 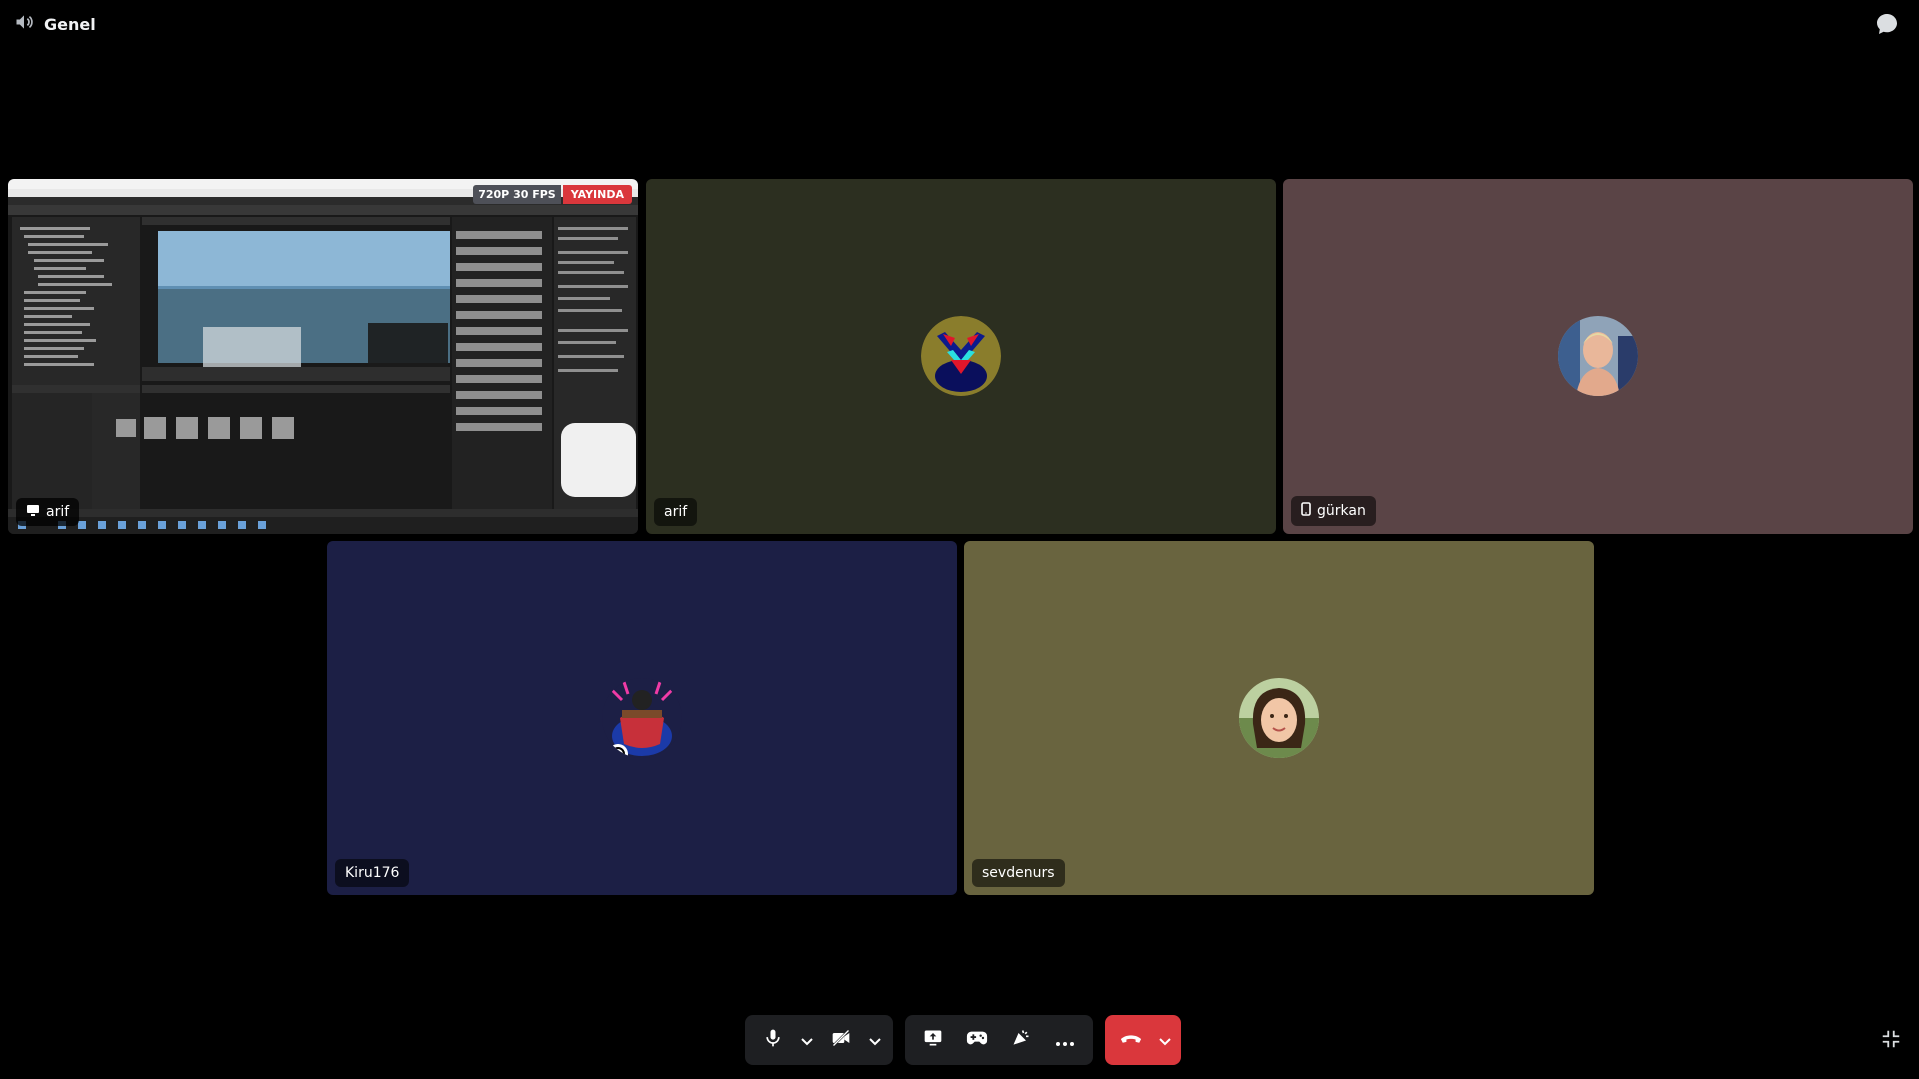 I want to click on nametag: gürkan, so click(x=1333, y=511).